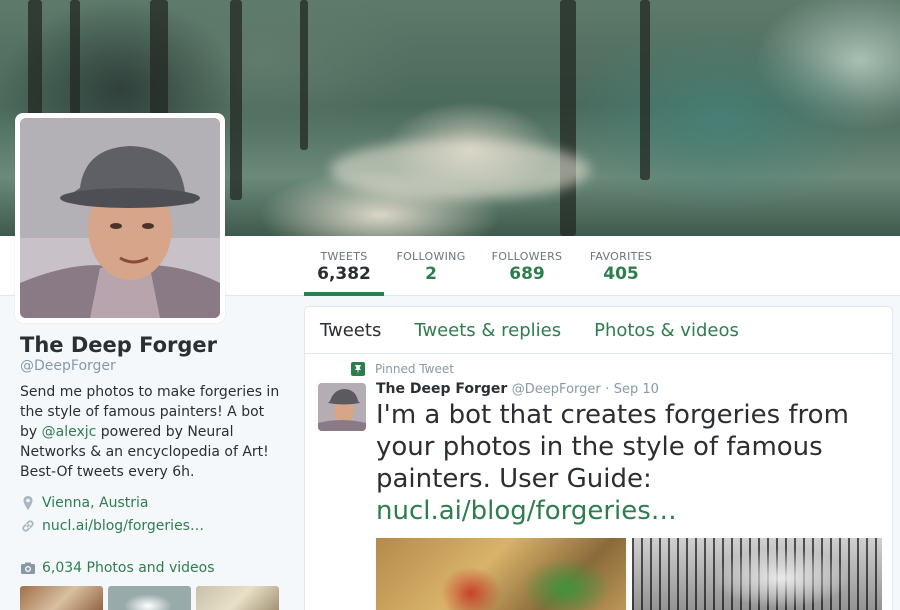 The image size is (900, 610). What do you see at coordinates (431, 256) in the screenshot?
I see `stat-label: FOLLOWING` at bounding box center [431, 256].